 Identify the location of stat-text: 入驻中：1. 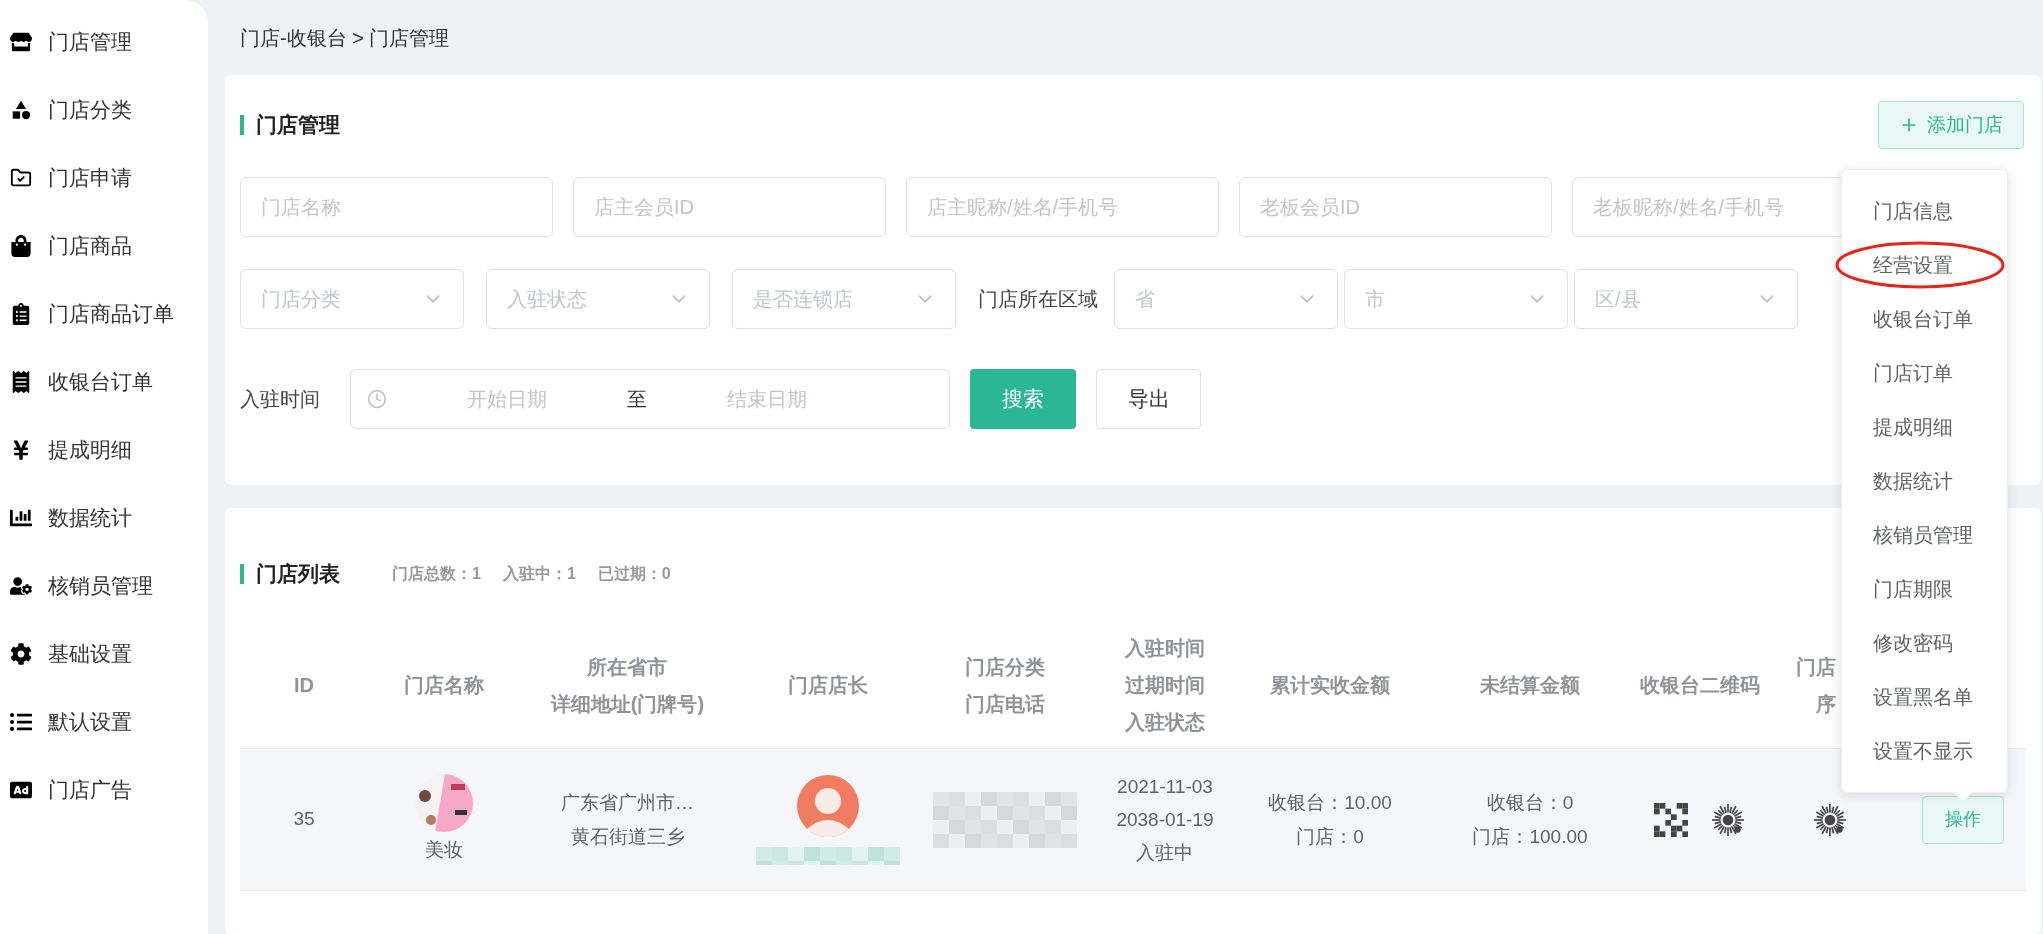
(539, 574).